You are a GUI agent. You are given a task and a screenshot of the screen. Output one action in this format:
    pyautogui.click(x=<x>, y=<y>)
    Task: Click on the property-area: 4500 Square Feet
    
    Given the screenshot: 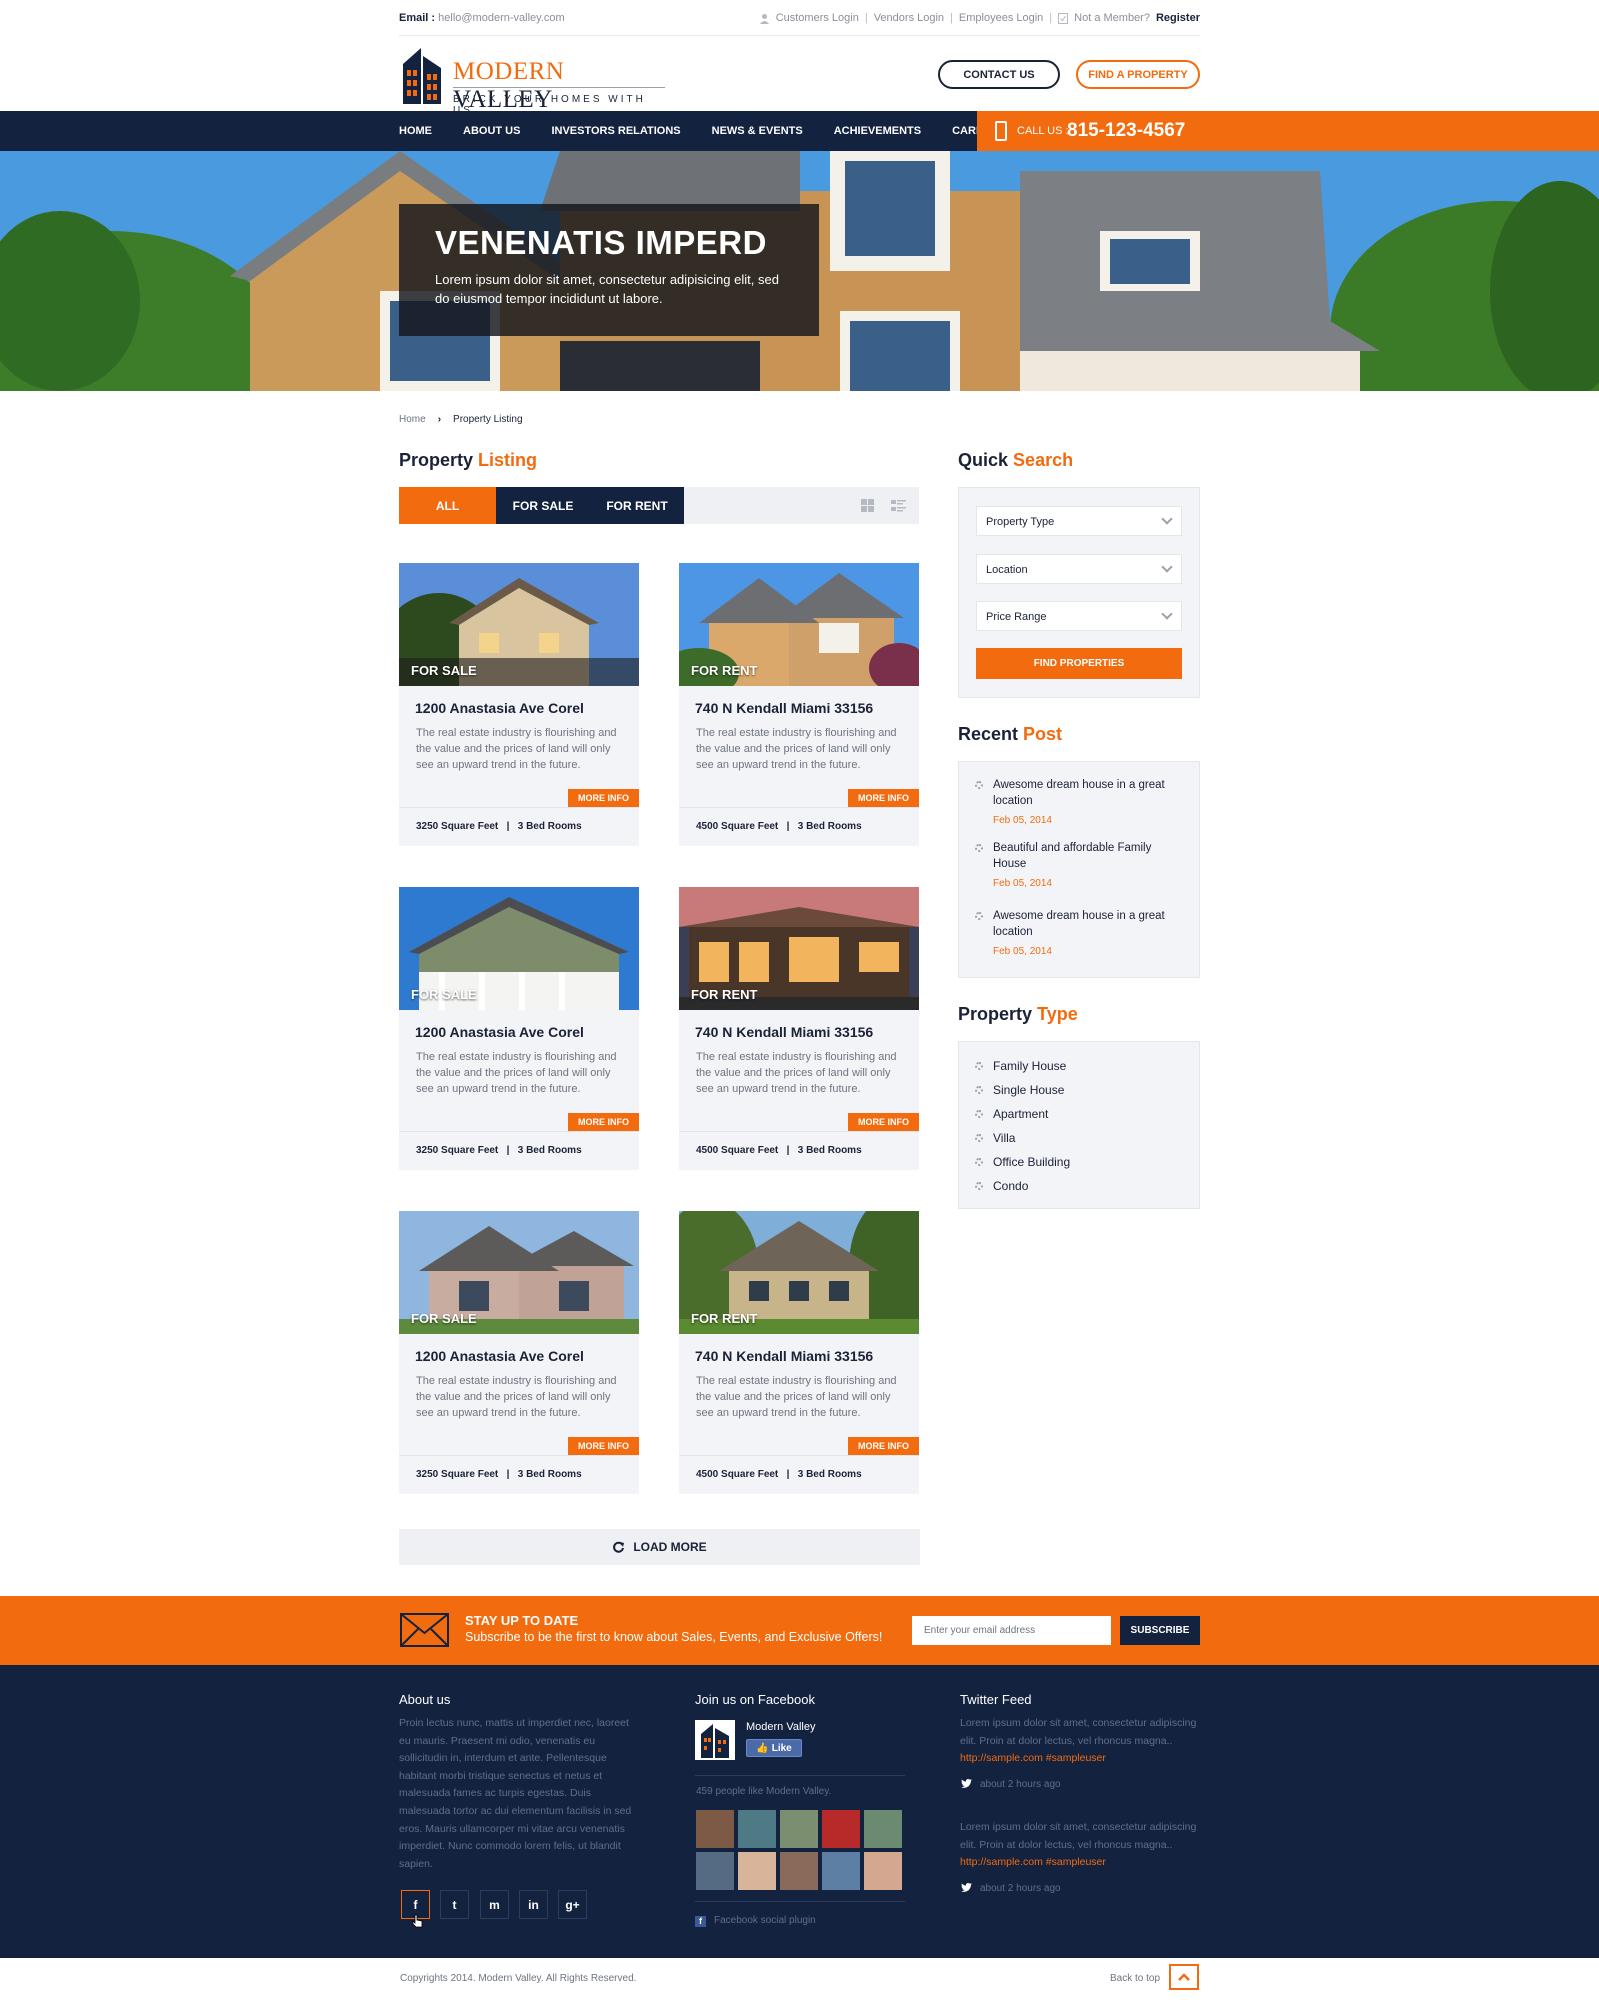 What is the action you would take?
    pyautogui.click(x=737, y=826)
    